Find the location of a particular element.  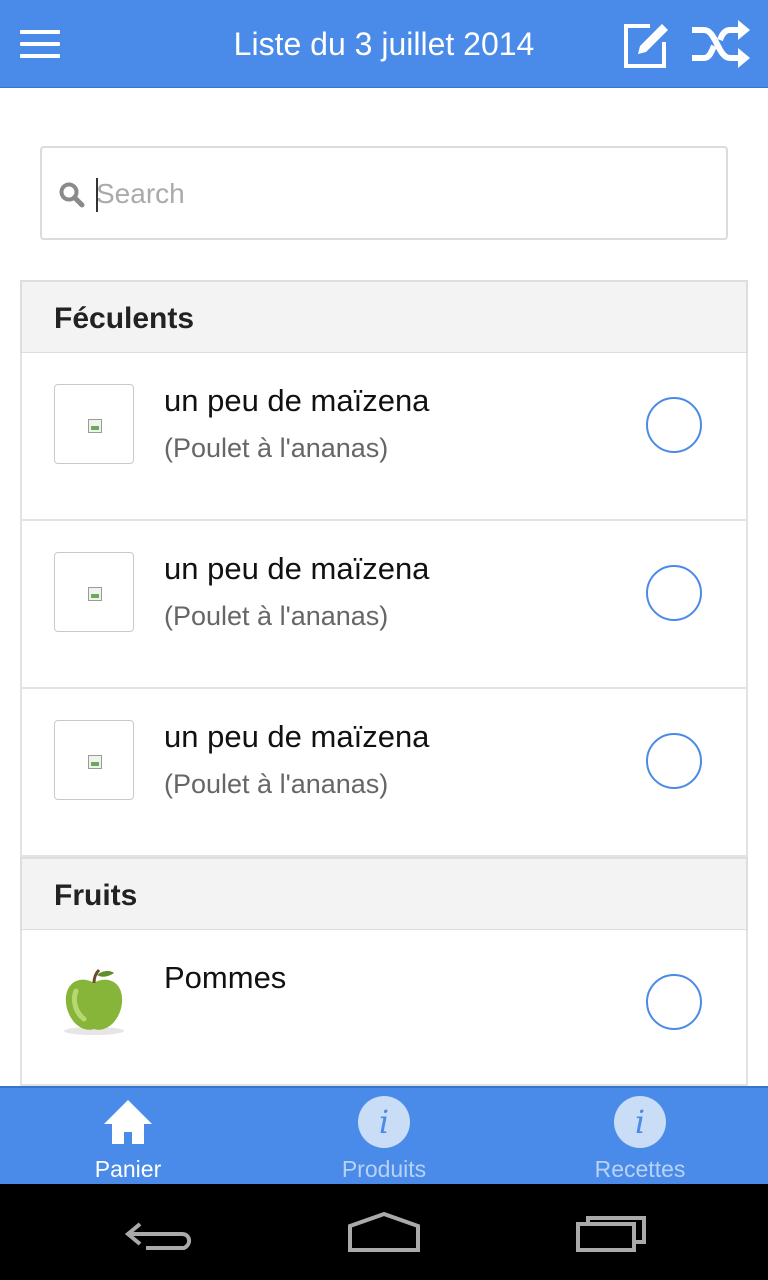

item-name: Pommes is located at coordinates (225, 977).